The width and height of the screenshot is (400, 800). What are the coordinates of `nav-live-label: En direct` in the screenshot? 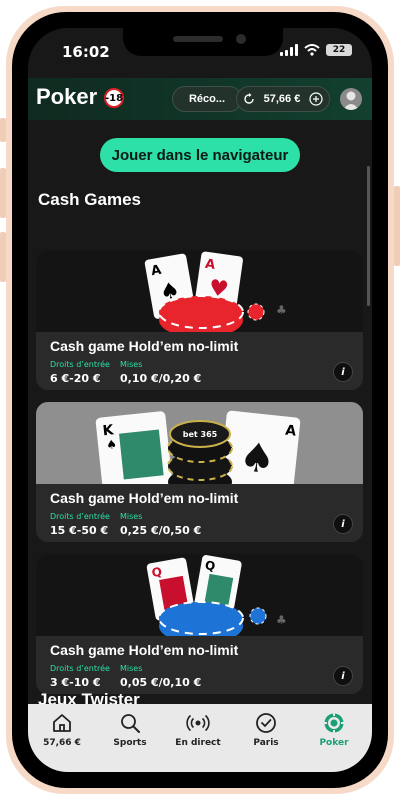 It's located at (198, 743).